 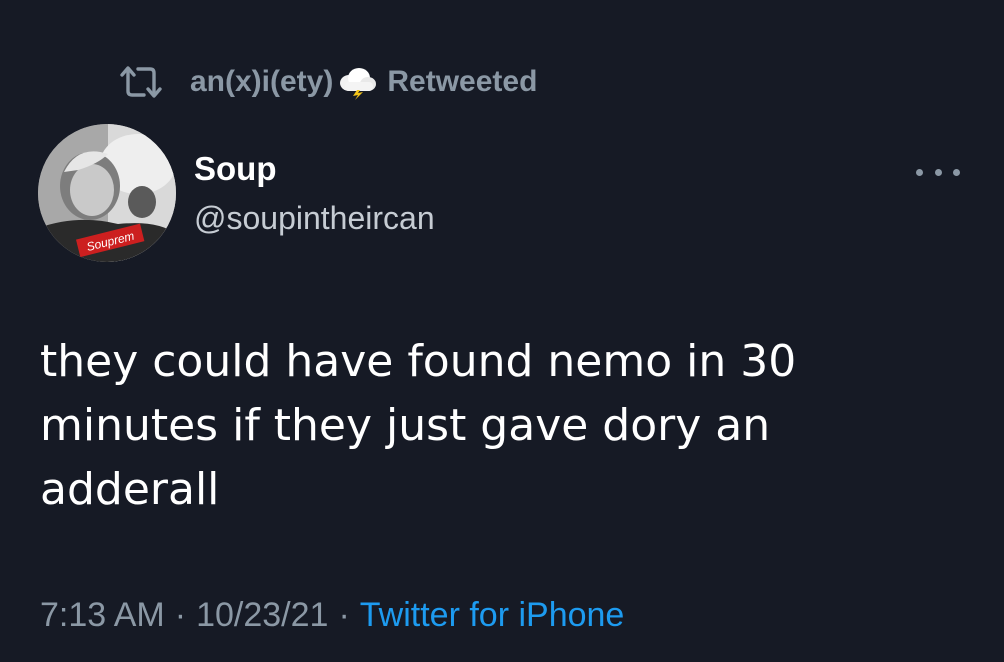 What do you see at coordinates (492, 615) in the screenshot?
I see `source-link: Twitter for iPhone` at bounding box center [492, 615].